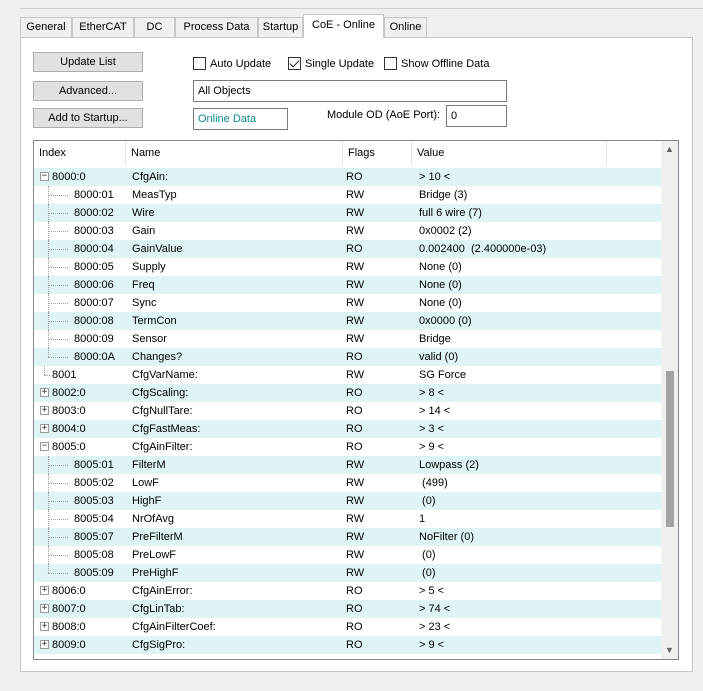 This screenshot has height=691, width=703. Describe the element at coordinates (531, 465) in the screenshot. I see `cell-value: Lowpass (2)` at that location.